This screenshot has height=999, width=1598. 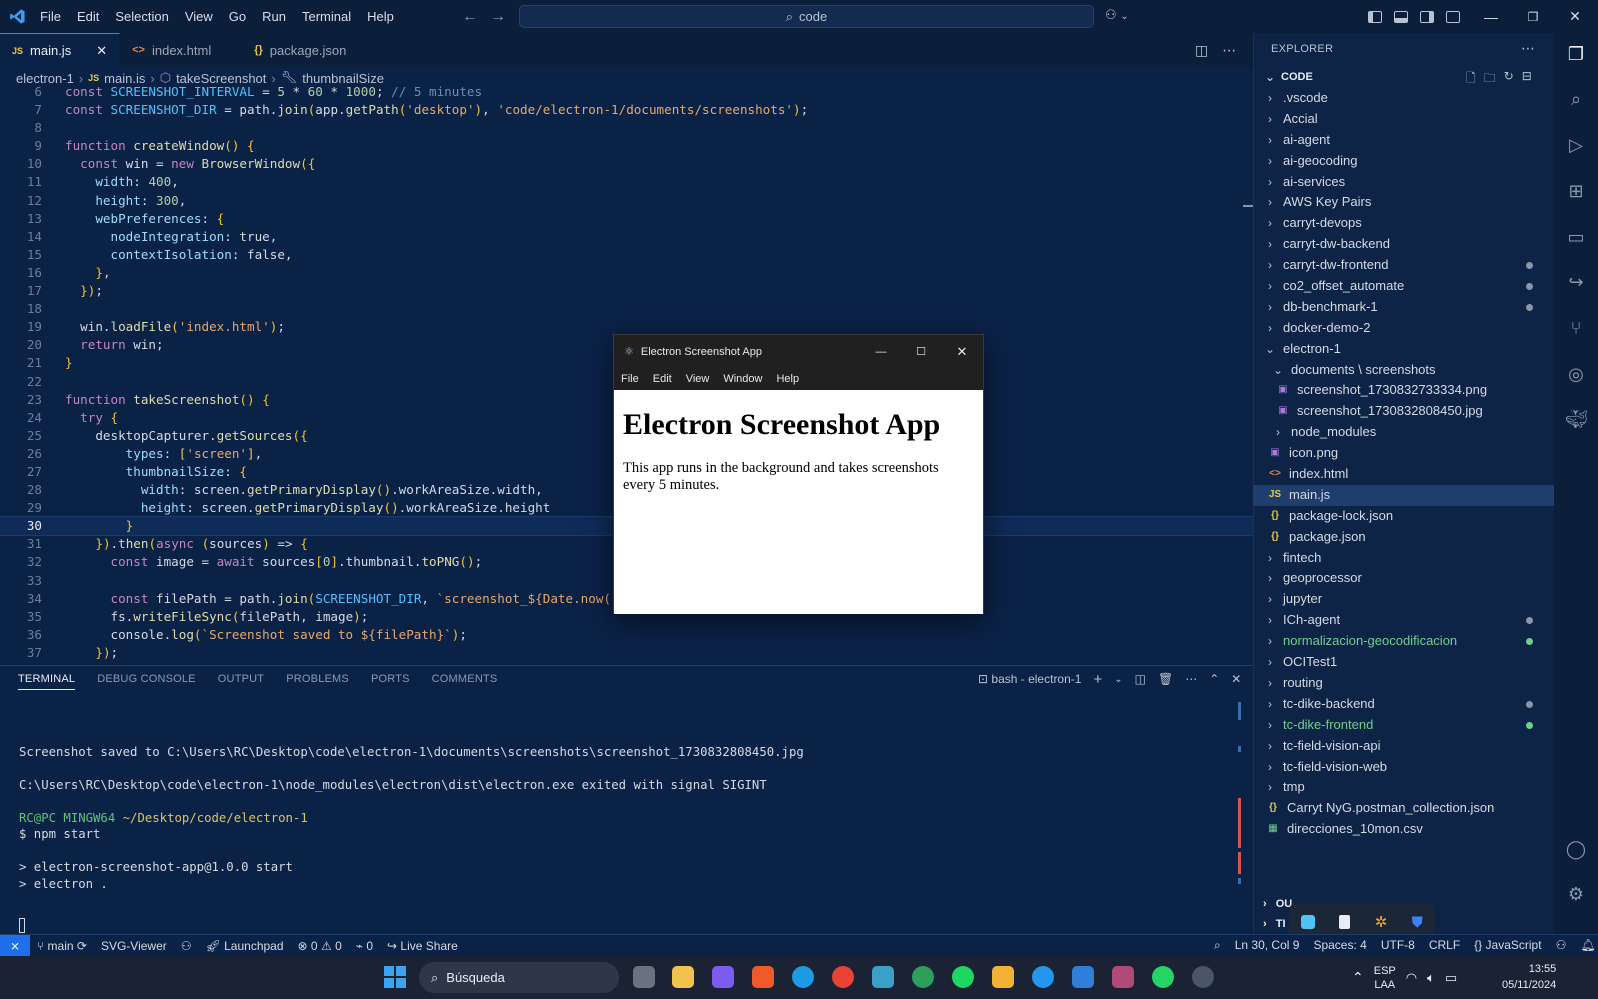 What do you see at coordinates (1403, 537) in the screenshot?
I see `tree-file: {} package.json` at bounding box center [1403, 537].